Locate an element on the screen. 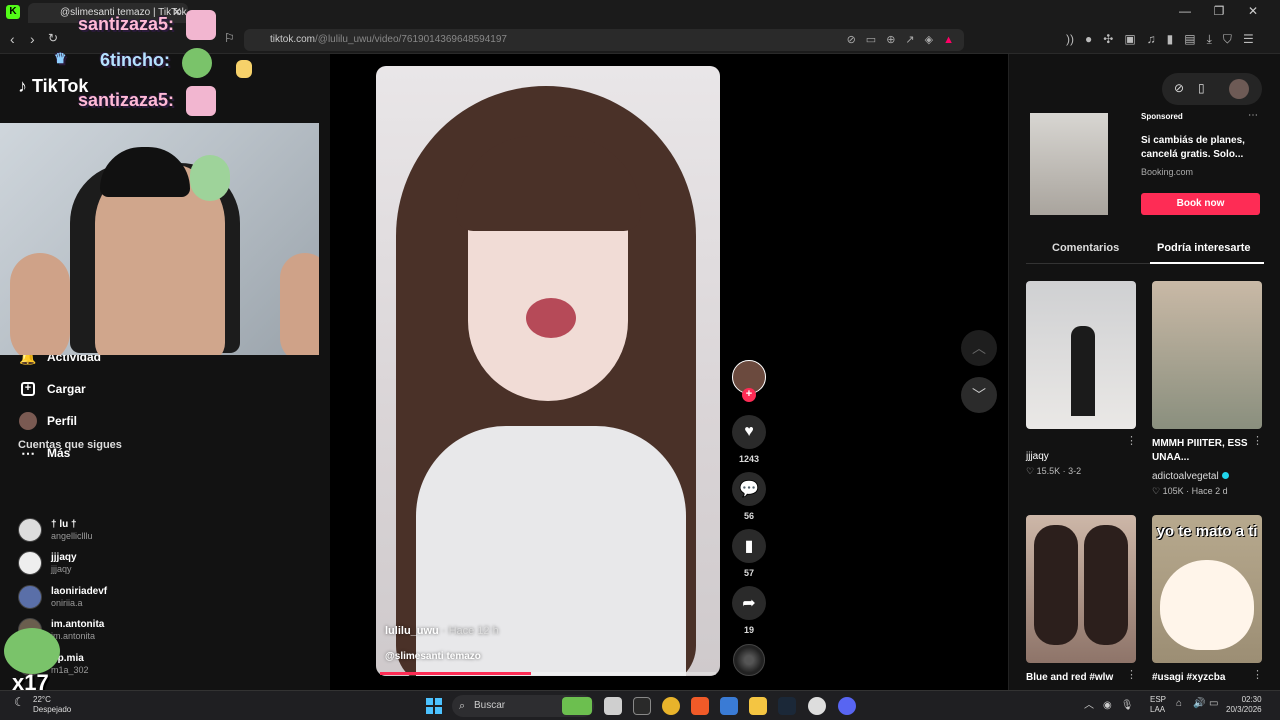 The image size is (1280, 720). recommended-title: Blue and red #wlw is located at coordinates (1069, 678).